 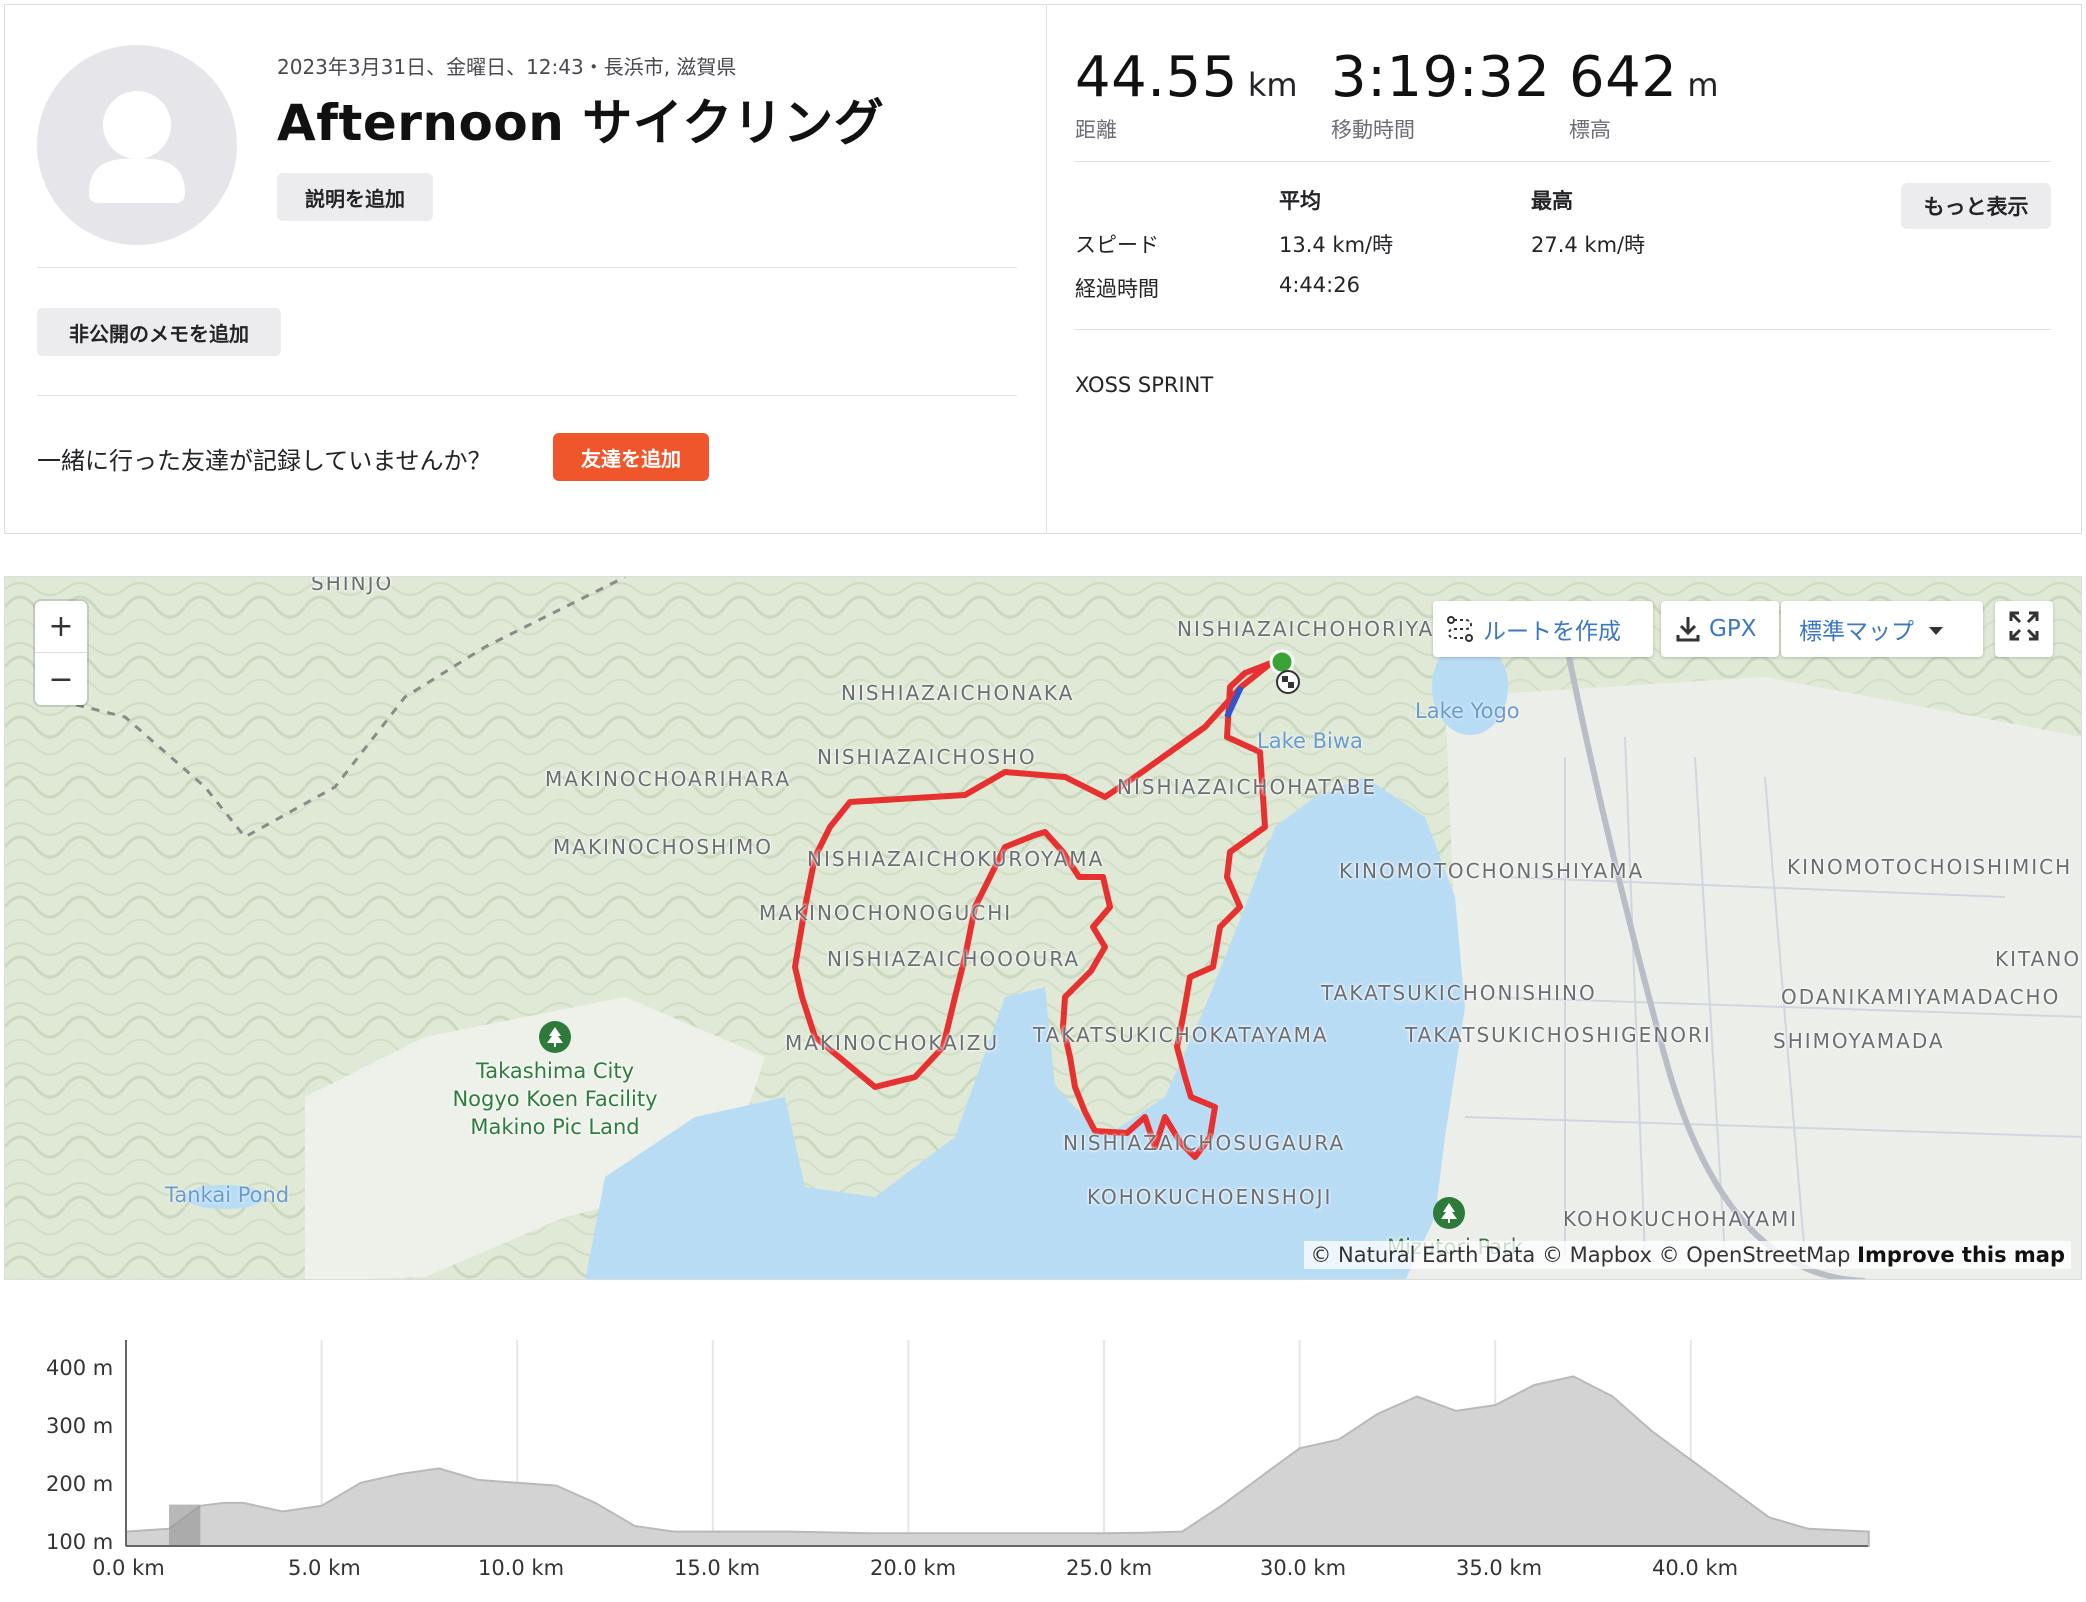 What do you see at coordinates (1300, 201) in the screenshot?
I see `col-header-average: 平均` at bounding box center [1300, 201].